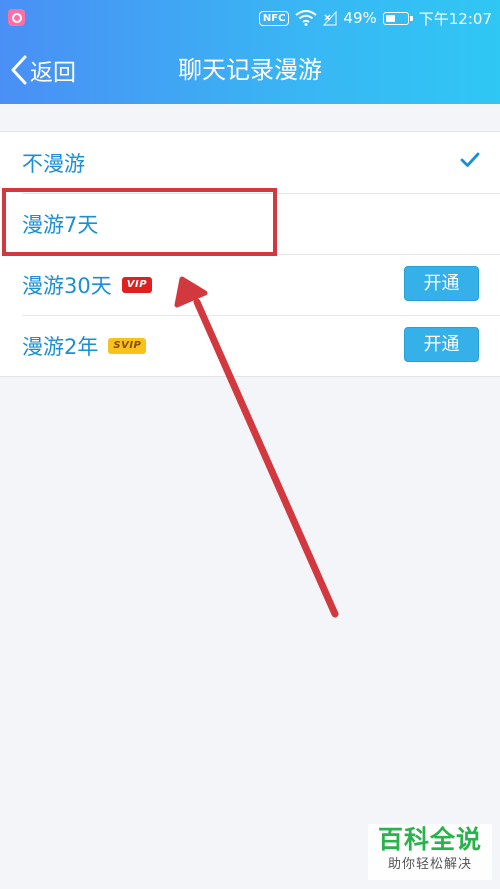 The image size is (500, 889). Describe the element at coordinates (306, 18) in the screenshot. I see `wifi-icon` at that location.